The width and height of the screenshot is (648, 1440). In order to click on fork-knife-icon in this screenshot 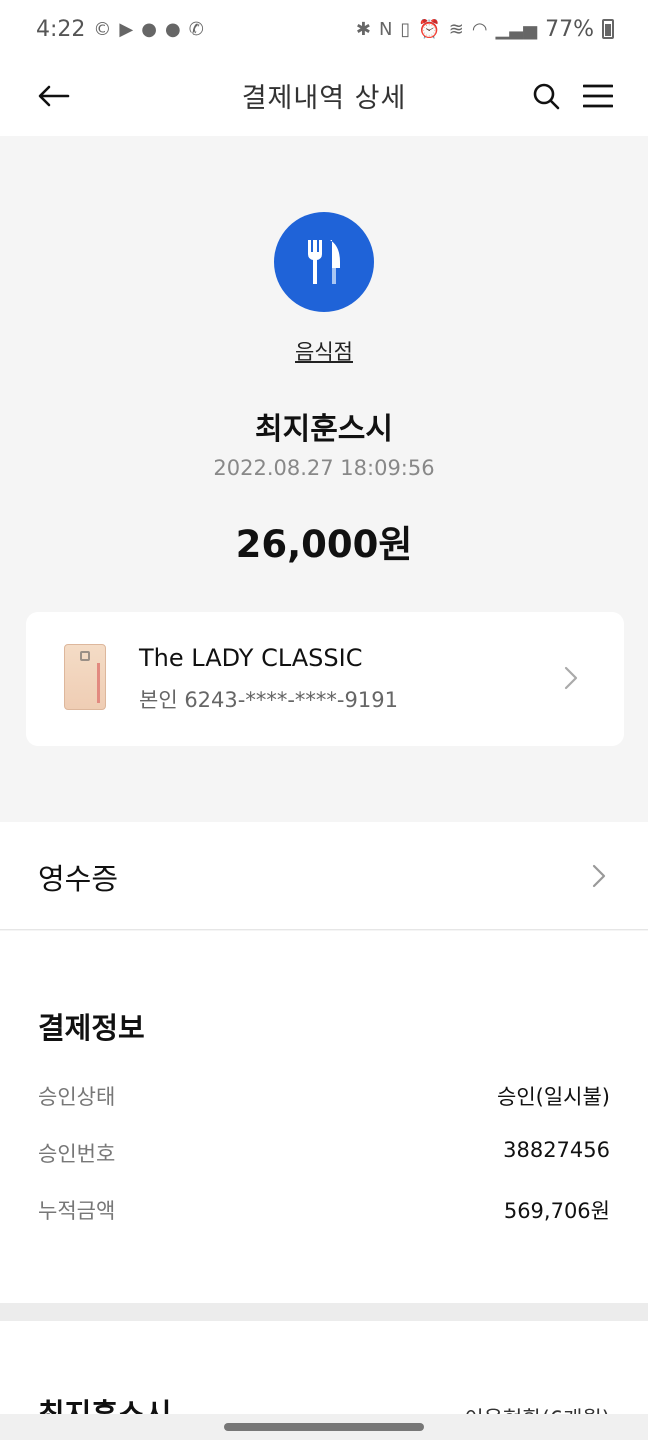, I will do `click(324, 262)`.